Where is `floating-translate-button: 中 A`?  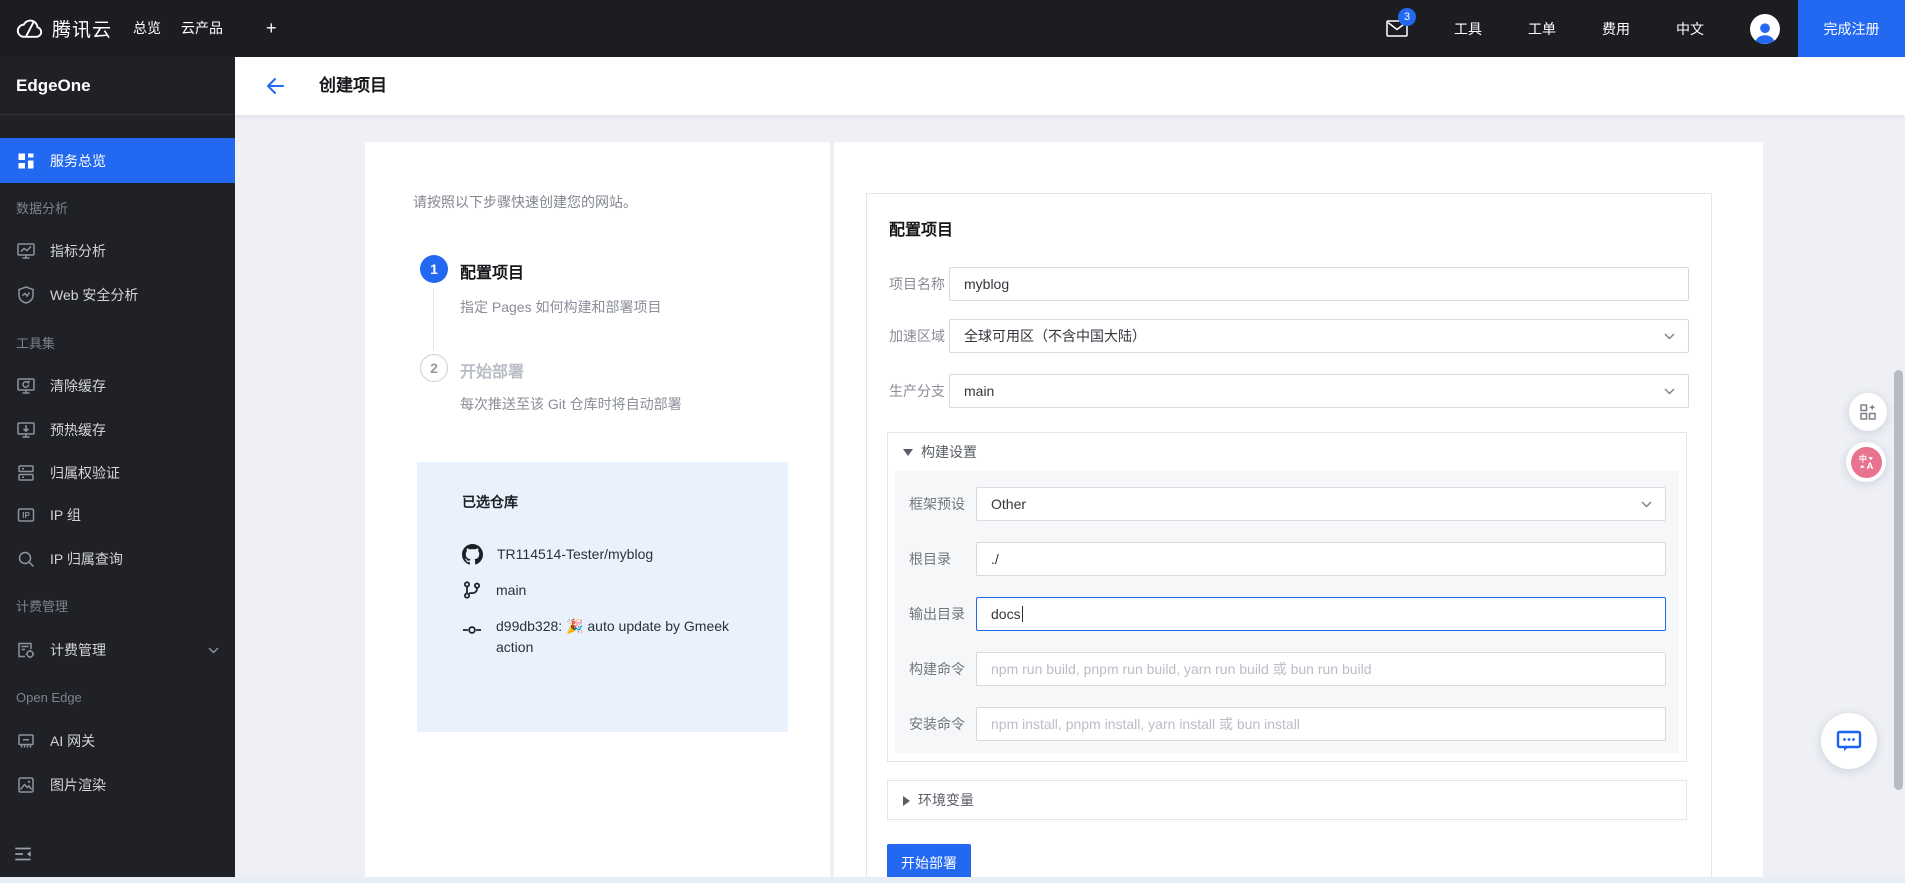
floating-translate-button: 中 A is located at coordinates (1866, 462).